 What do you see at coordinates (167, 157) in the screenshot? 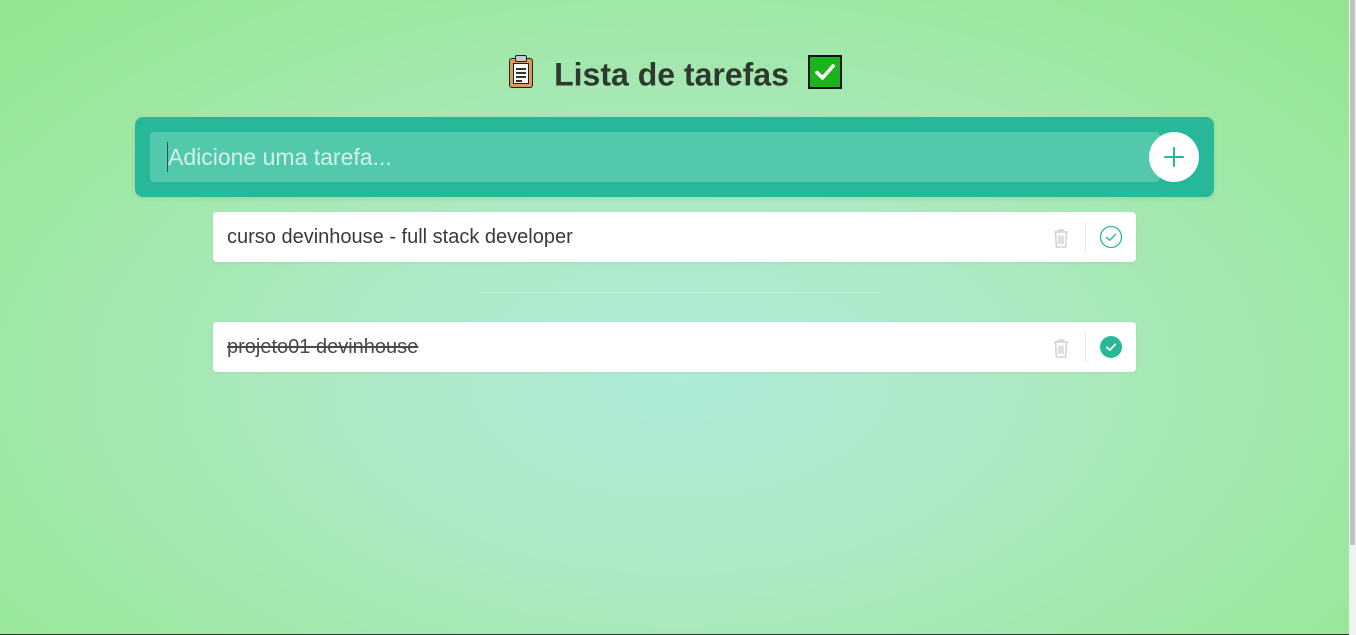
I see `text-caret` at bounding box center [167, 157].